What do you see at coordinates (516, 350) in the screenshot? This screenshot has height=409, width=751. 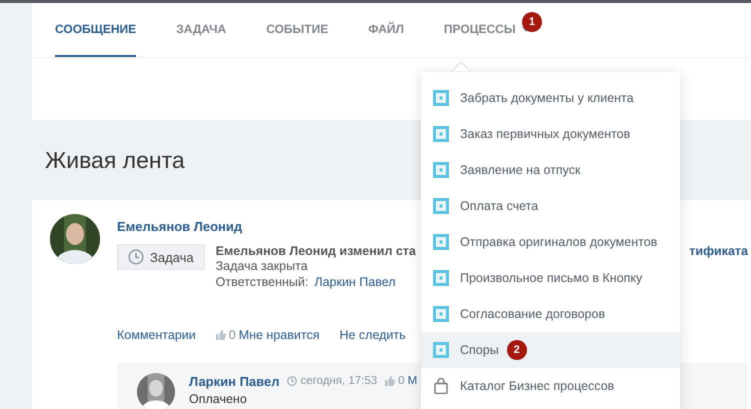 I see `notification-badge: 2` at bounding box center [516, 350].